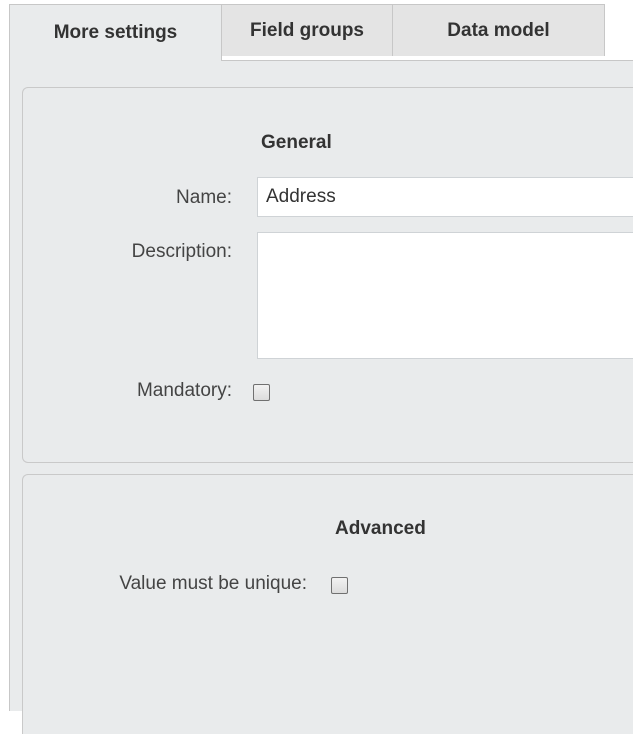 This screenshot has height=734, width=633. I want to click on description-label: Description:, so click(181, 251).